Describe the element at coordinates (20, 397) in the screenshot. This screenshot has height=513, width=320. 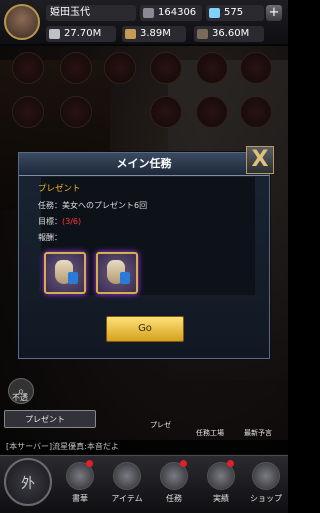
I see `search-label: 不透` at that location.